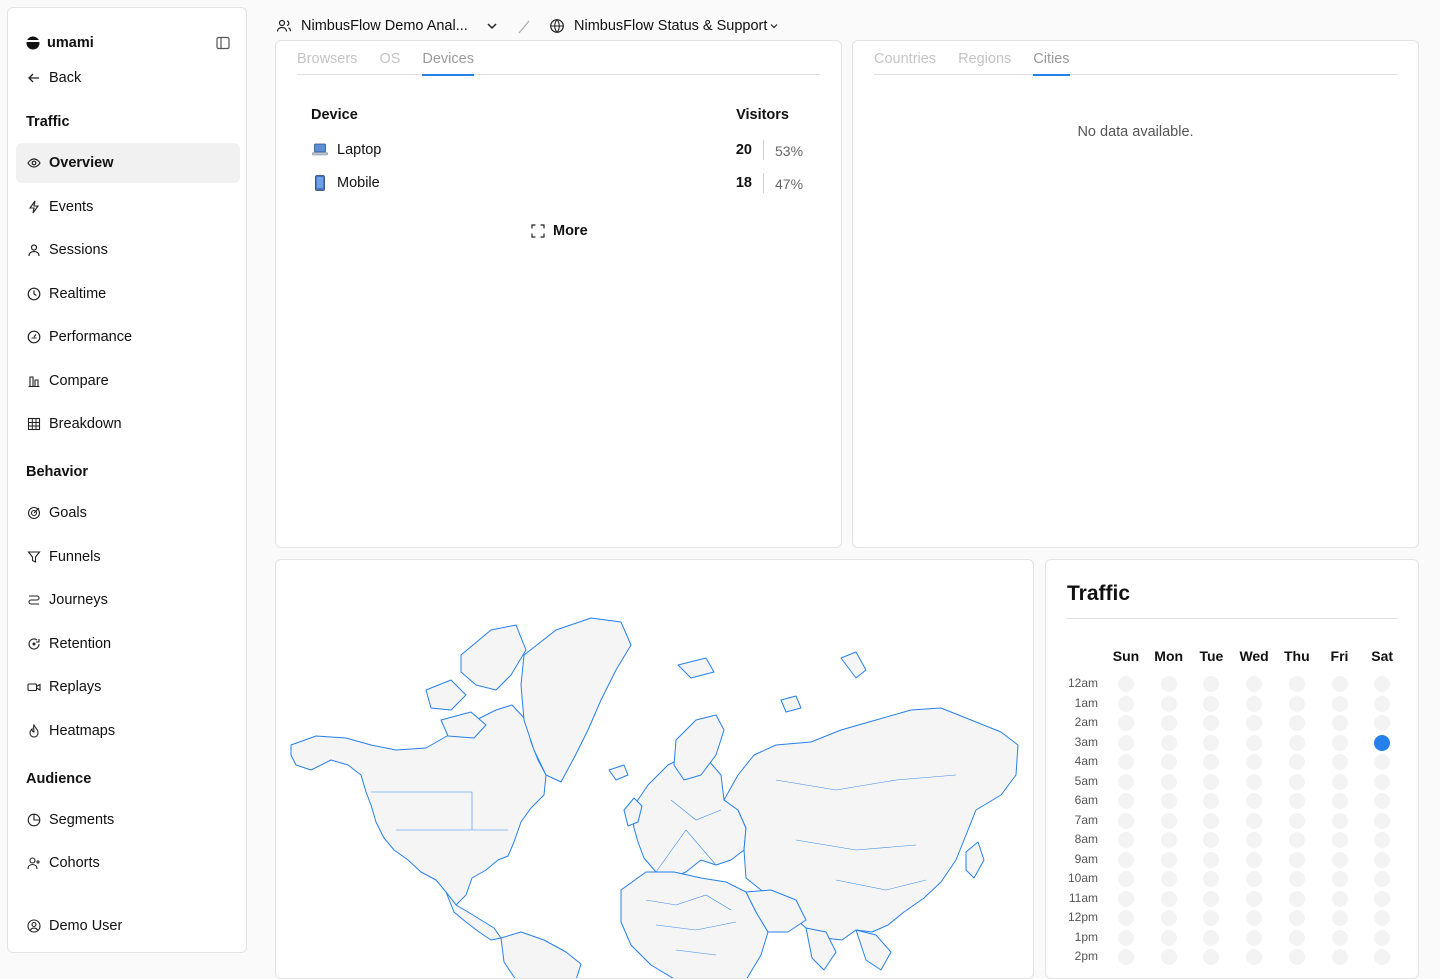  I want to click on tab-devices: Devices, so click(448, 59).